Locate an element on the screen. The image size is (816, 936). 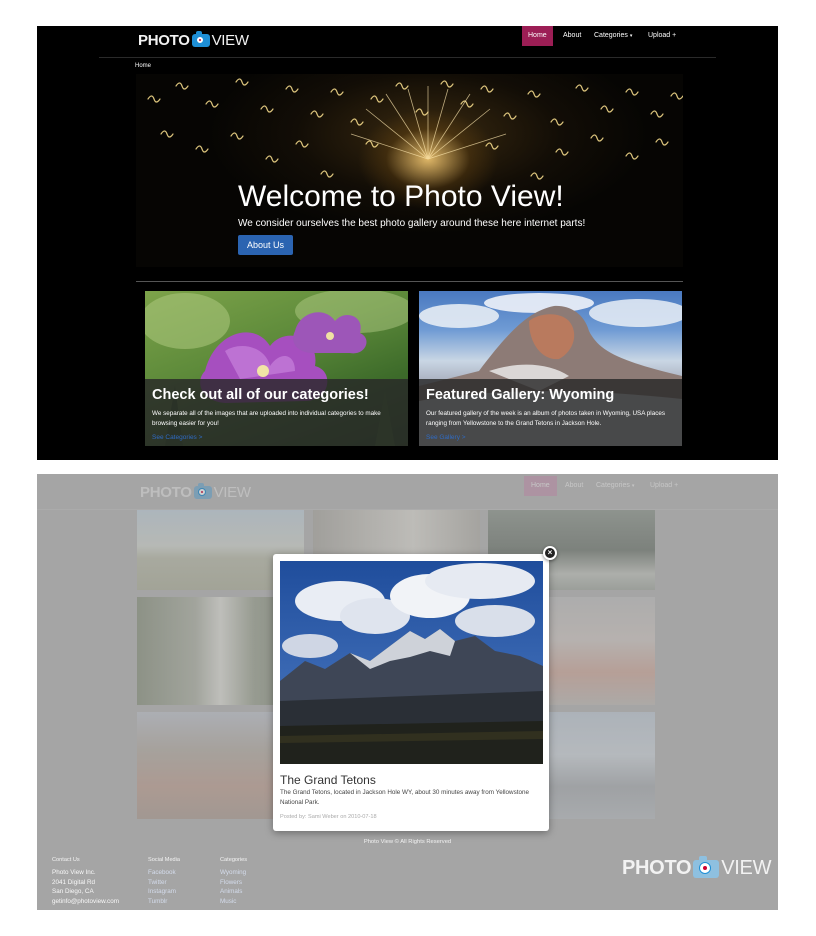
footer-link-facebook: Facebook is located at coordinates (164, 873).